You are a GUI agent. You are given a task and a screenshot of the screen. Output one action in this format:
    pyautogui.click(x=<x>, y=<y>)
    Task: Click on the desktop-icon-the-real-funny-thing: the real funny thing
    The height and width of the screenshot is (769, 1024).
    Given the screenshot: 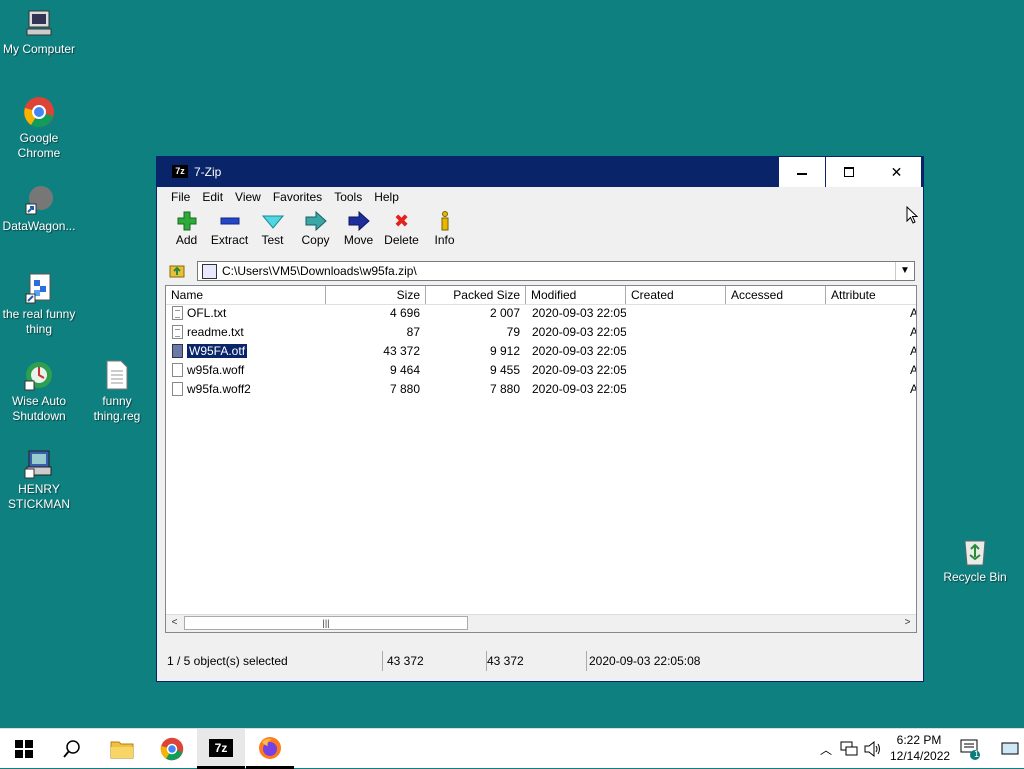 What is the action you would take?
    pyautogui.click(x=39, y=304)
    